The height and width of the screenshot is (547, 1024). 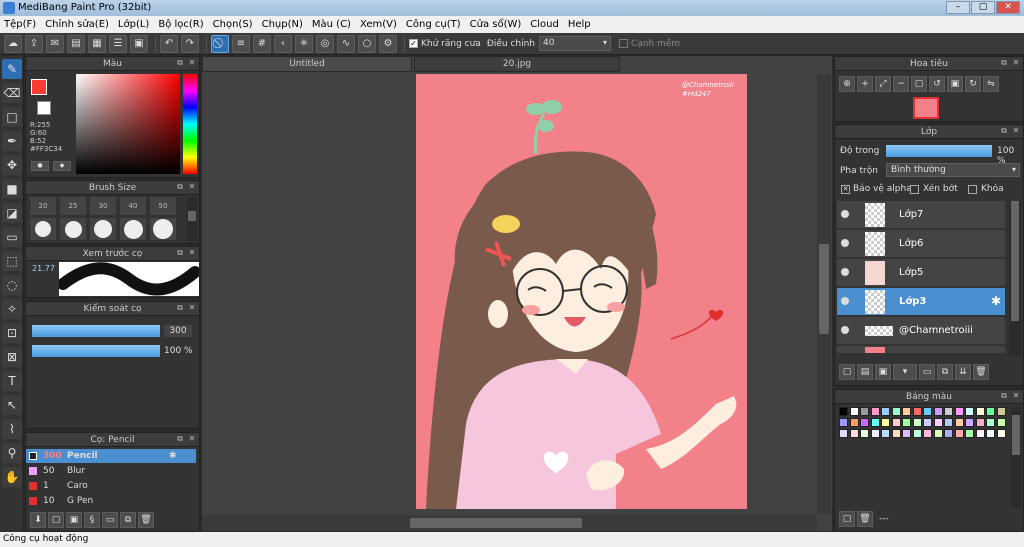 I want to click on curve-snap-icon: ∿, so click(x=346, y=43).